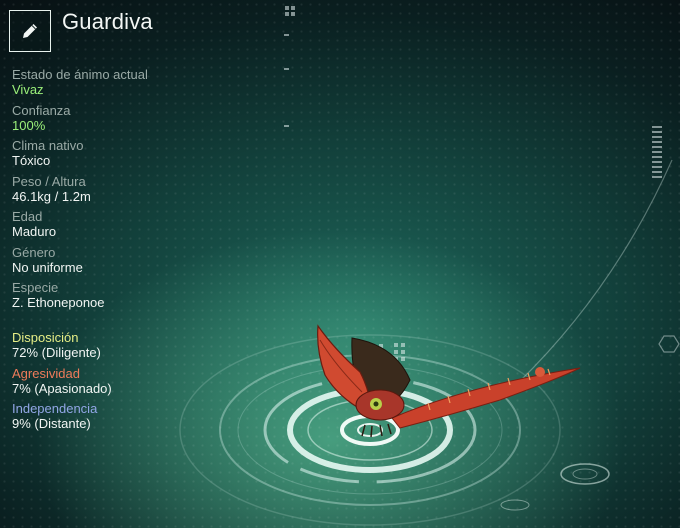 This screenshot has height=528, width=680. What do you see at coordinates (48, 145) in the screenshot?
I see `stat-label: Clima nativo` at bounding box center [48, 145].